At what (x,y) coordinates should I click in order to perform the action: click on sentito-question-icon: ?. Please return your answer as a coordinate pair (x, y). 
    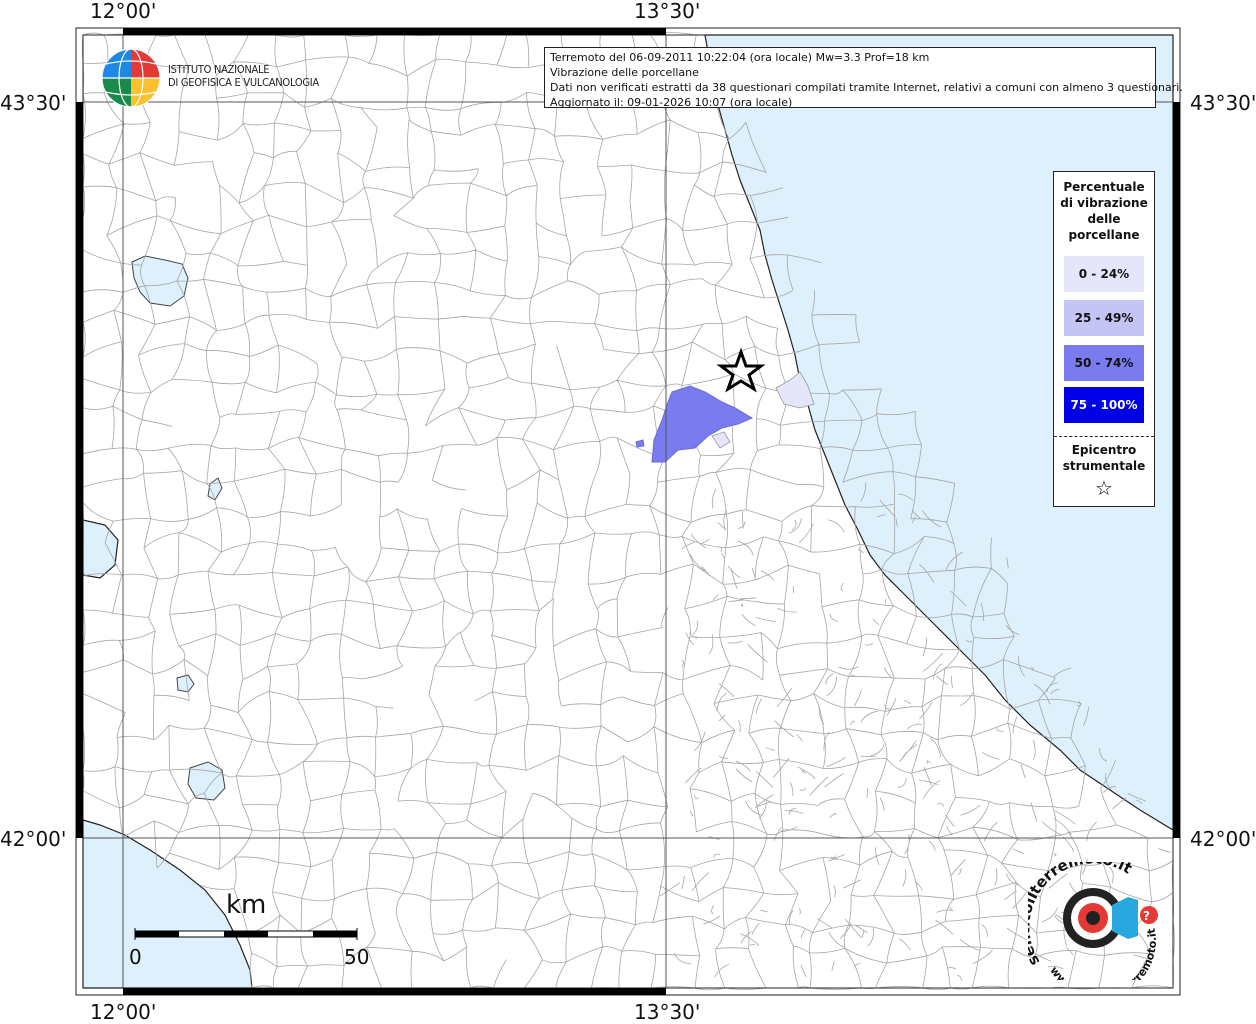
    Looking at the image, I should click on (1146, 916).